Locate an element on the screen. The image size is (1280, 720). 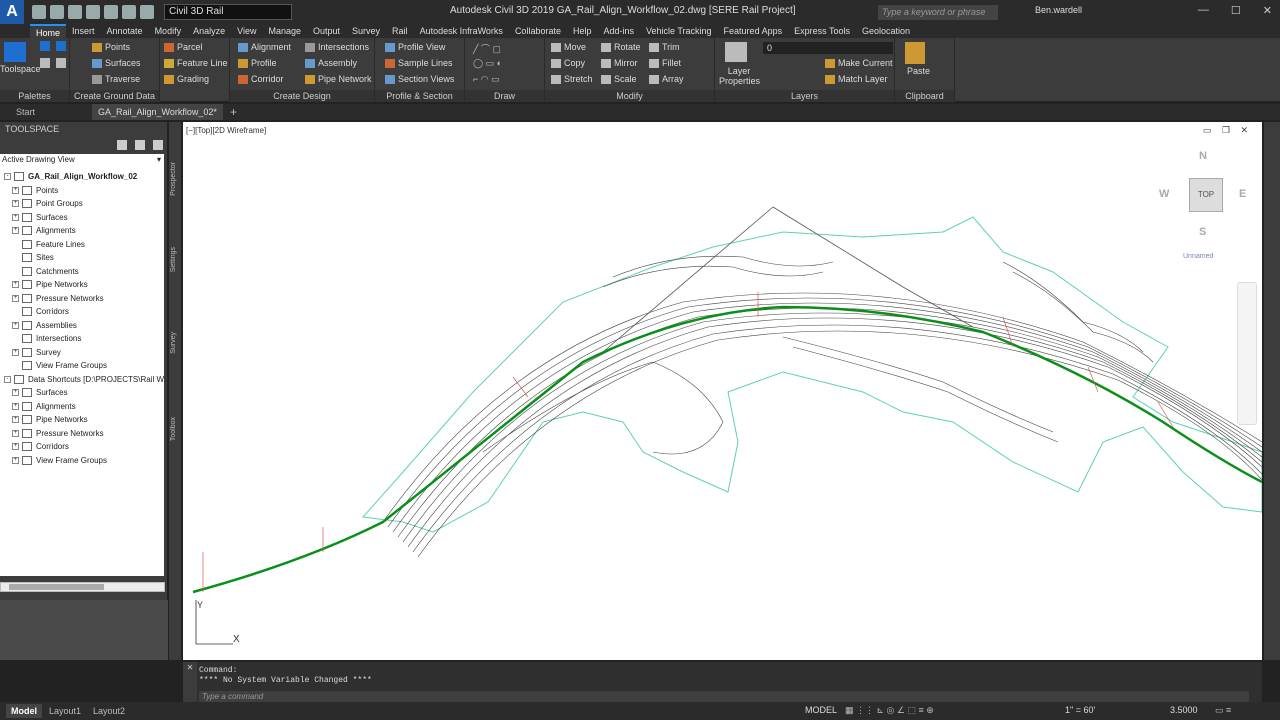
move-button: Move is located at coordinates (568, 47).